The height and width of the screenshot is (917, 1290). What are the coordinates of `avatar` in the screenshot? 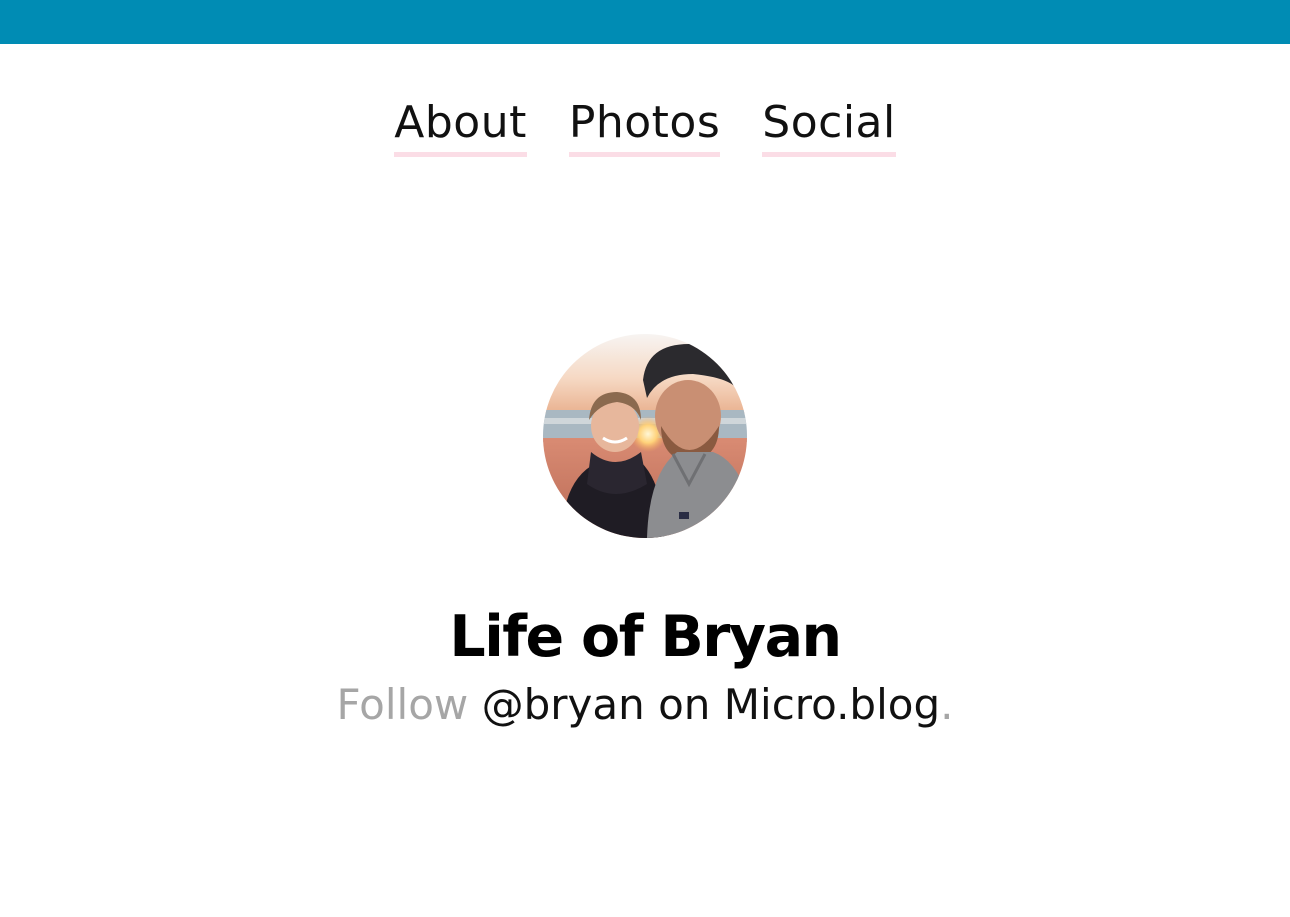 It's located at (645, 436).